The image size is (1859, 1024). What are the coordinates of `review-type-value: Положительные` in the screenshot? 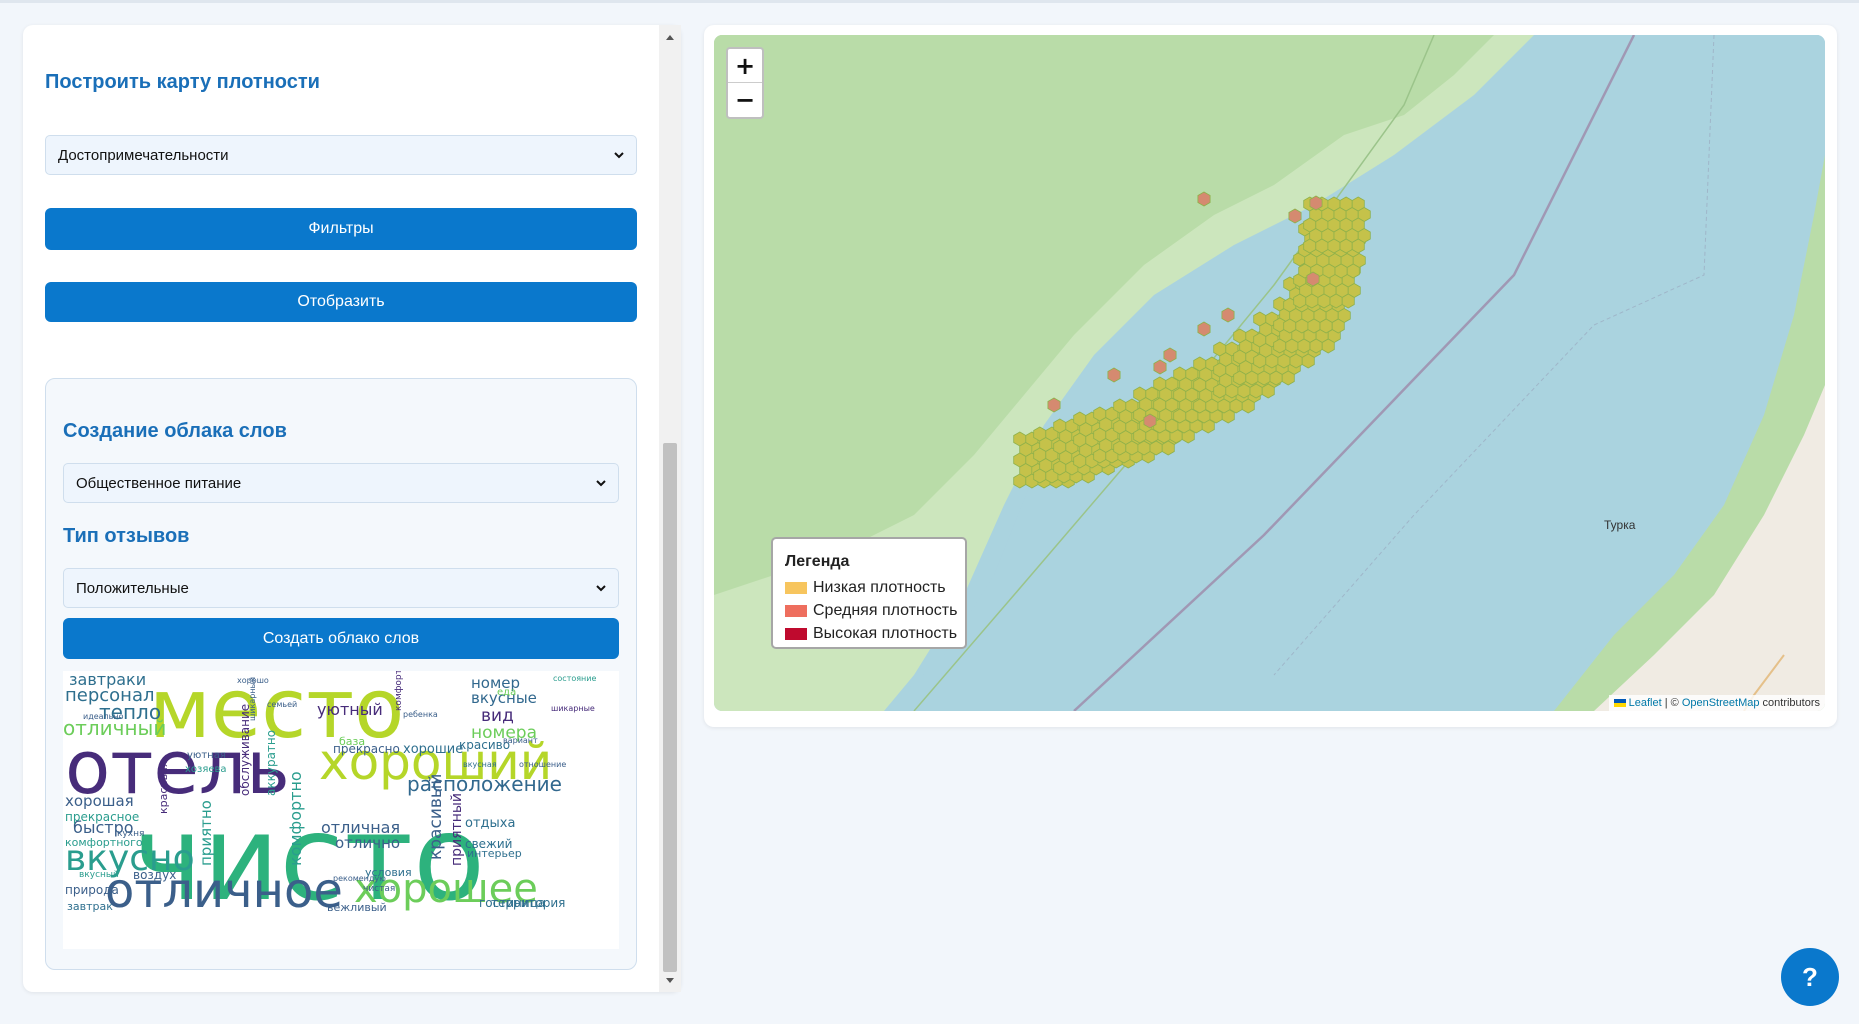 It's located at (132, 588).